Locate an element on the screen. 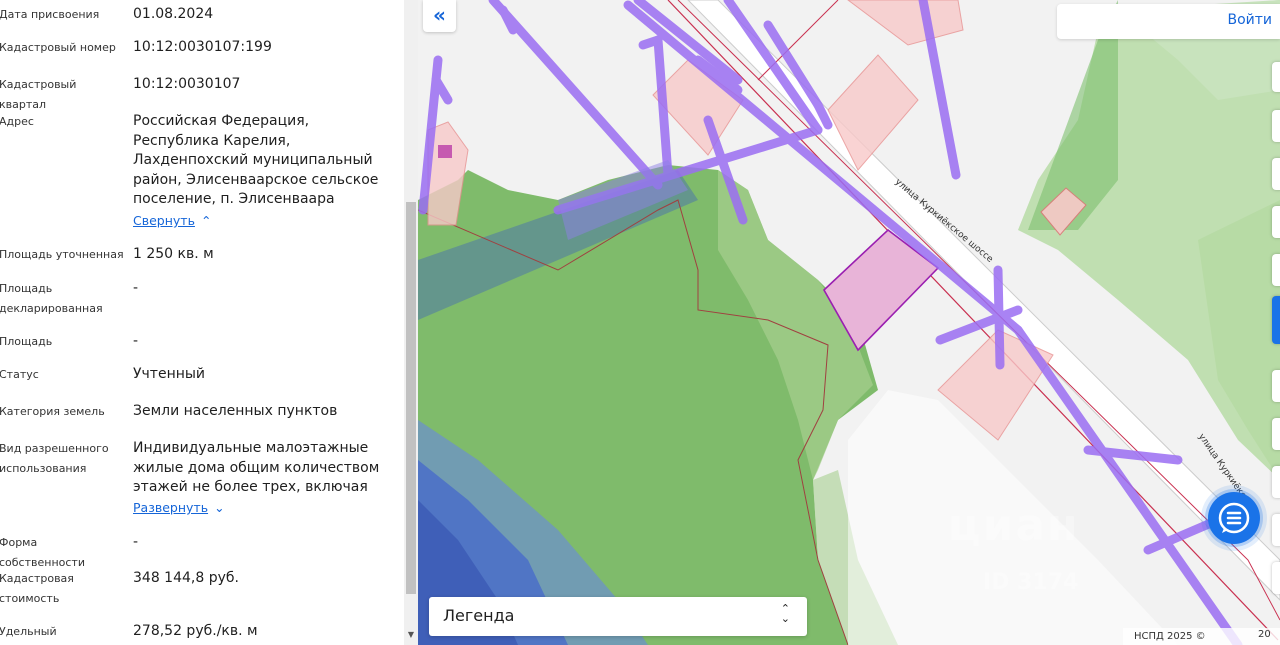  login-button: Войти is located at coordinates (1249, 20).